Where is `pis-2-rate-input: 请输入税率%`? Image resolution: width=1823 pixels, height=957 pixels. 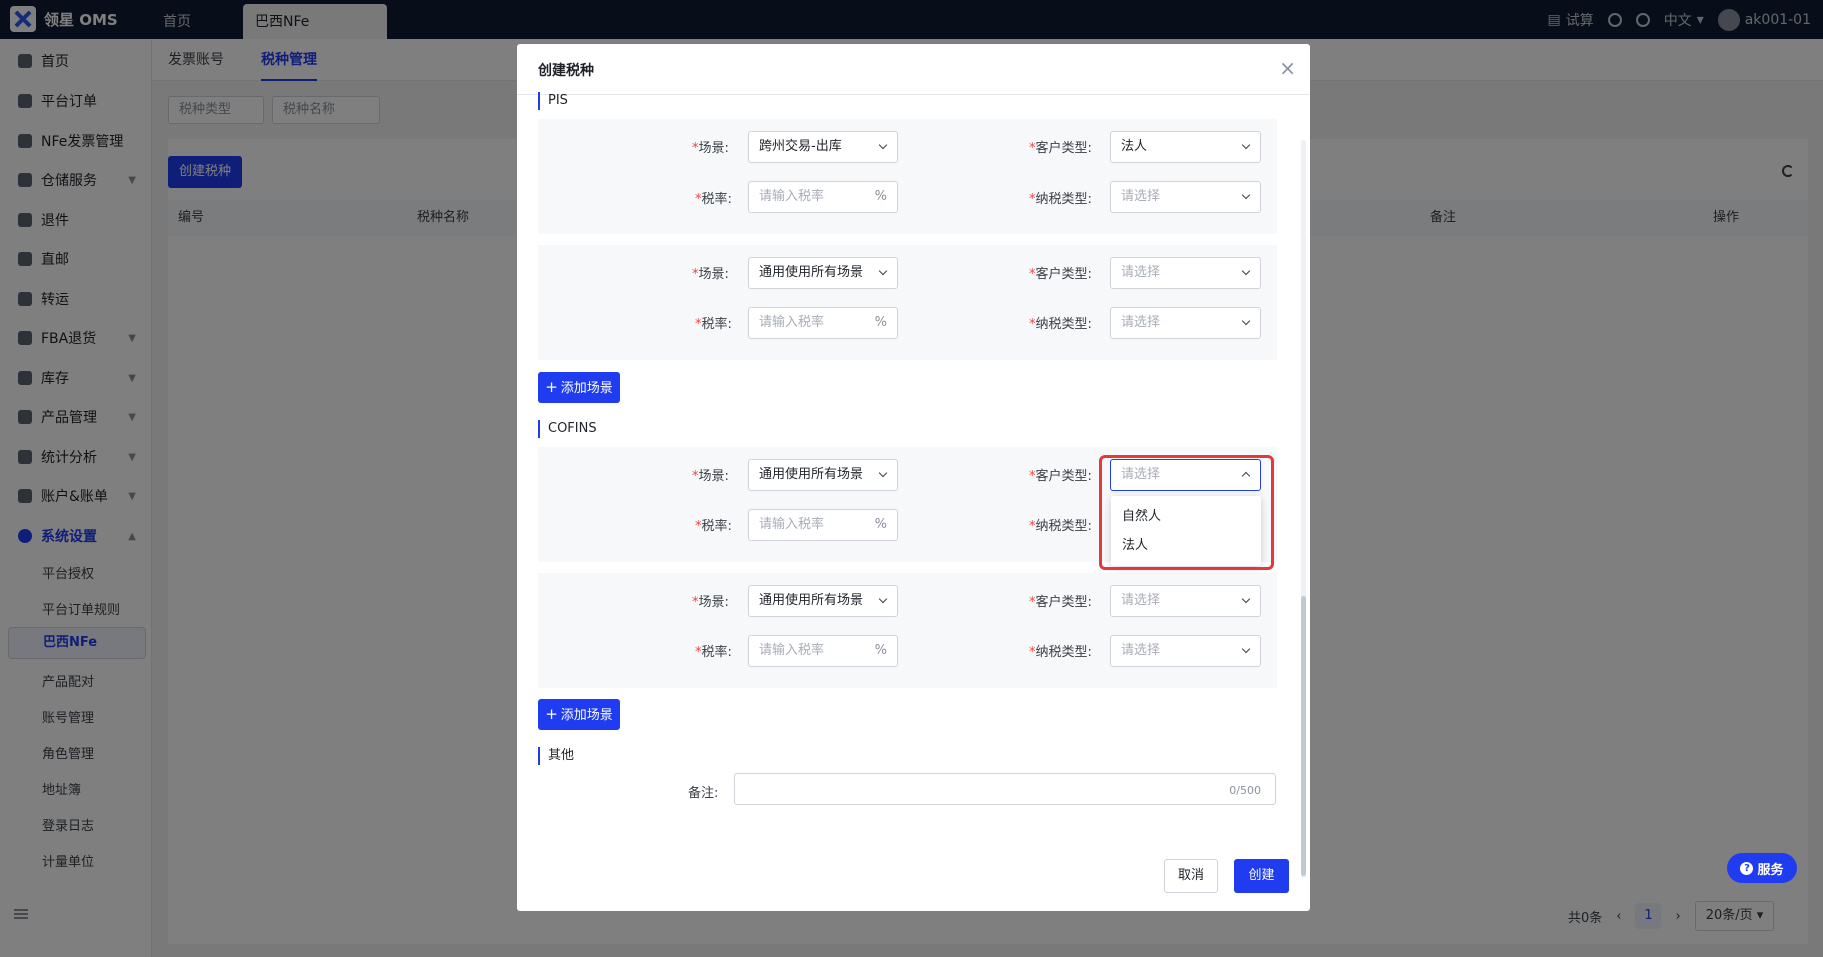
pis-2-rate-input: 请输入税率% is located at coordinates (823, 323).